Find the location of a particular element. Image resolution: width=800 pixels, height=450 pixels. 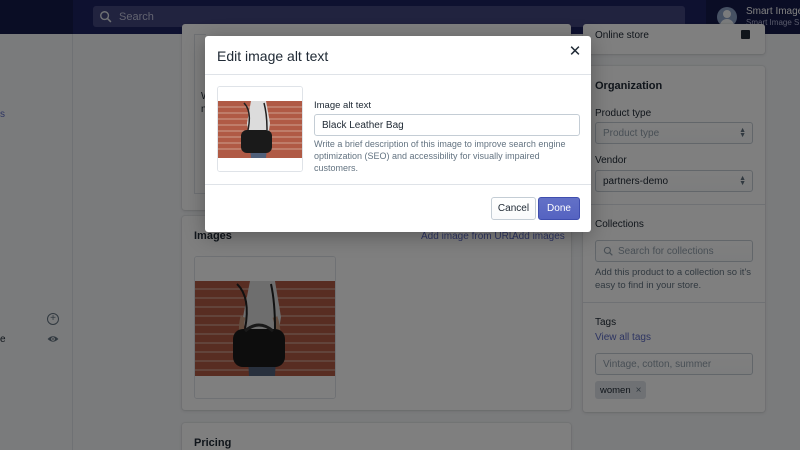

image-preview is located at coordinates (260, 129).